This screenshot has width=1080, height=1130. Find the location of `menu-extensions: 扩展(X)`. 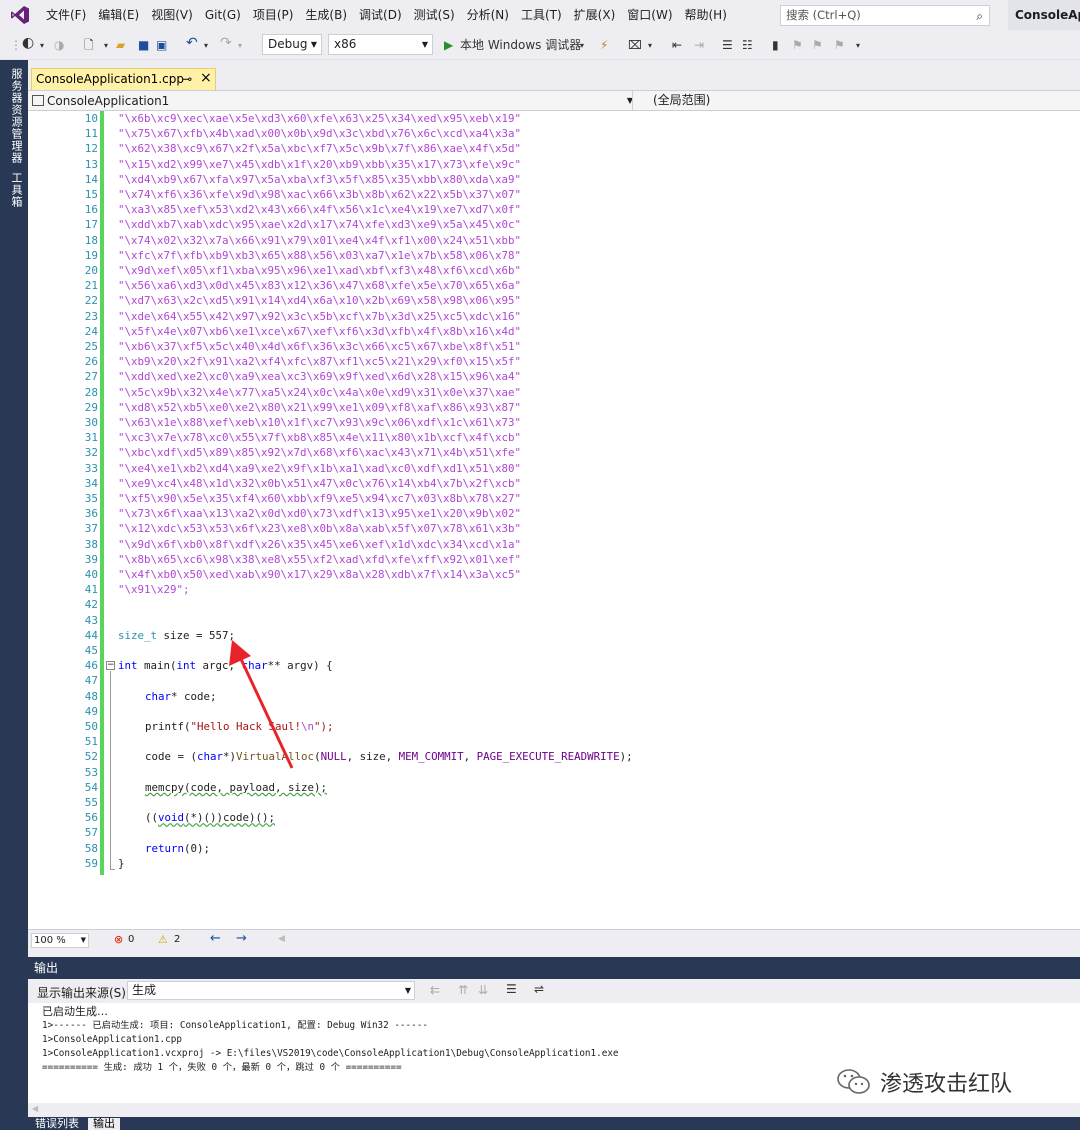

menu-extensions: 扩展(X) is located at coordinates (595, 15).